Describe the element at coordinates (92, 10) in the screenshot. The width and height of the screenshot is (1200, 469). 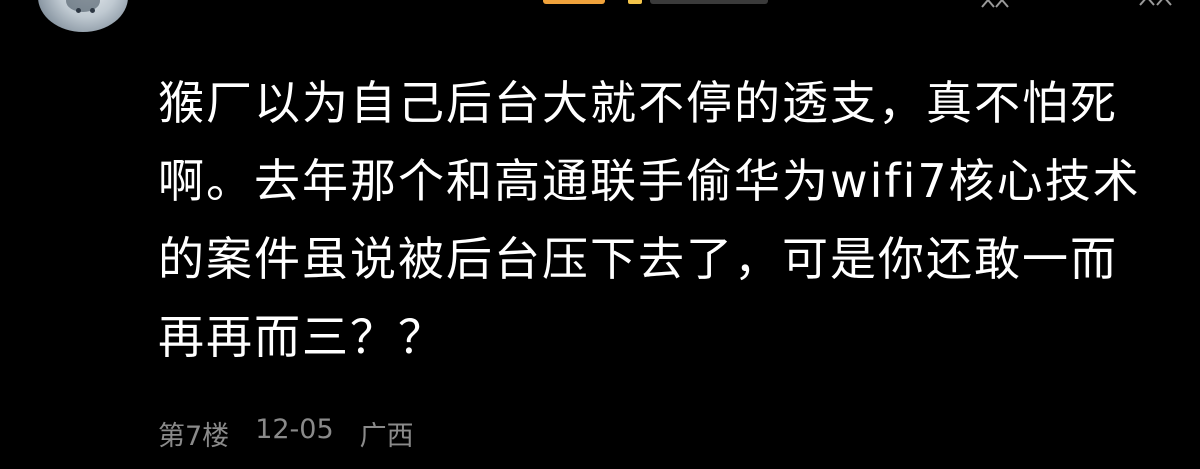
I see `avatar-eye-right` at that location.